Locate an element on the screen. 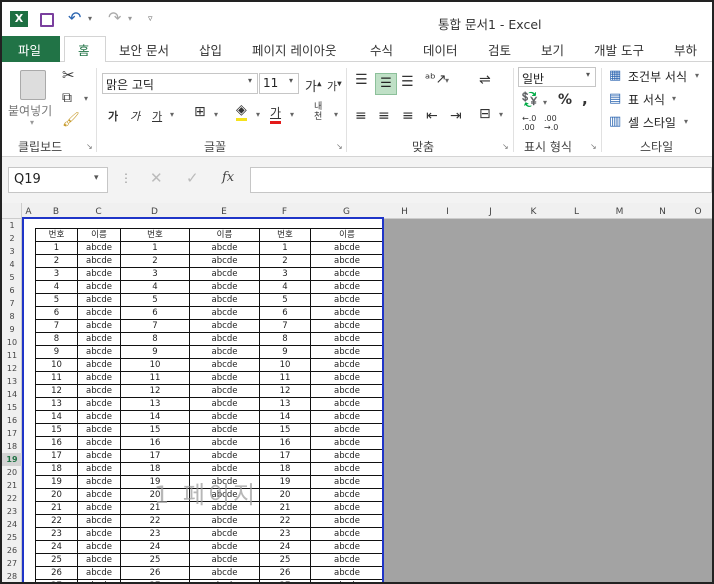  fill-color-dropdown-icon: ▾ is located at coordinates (258, 114).